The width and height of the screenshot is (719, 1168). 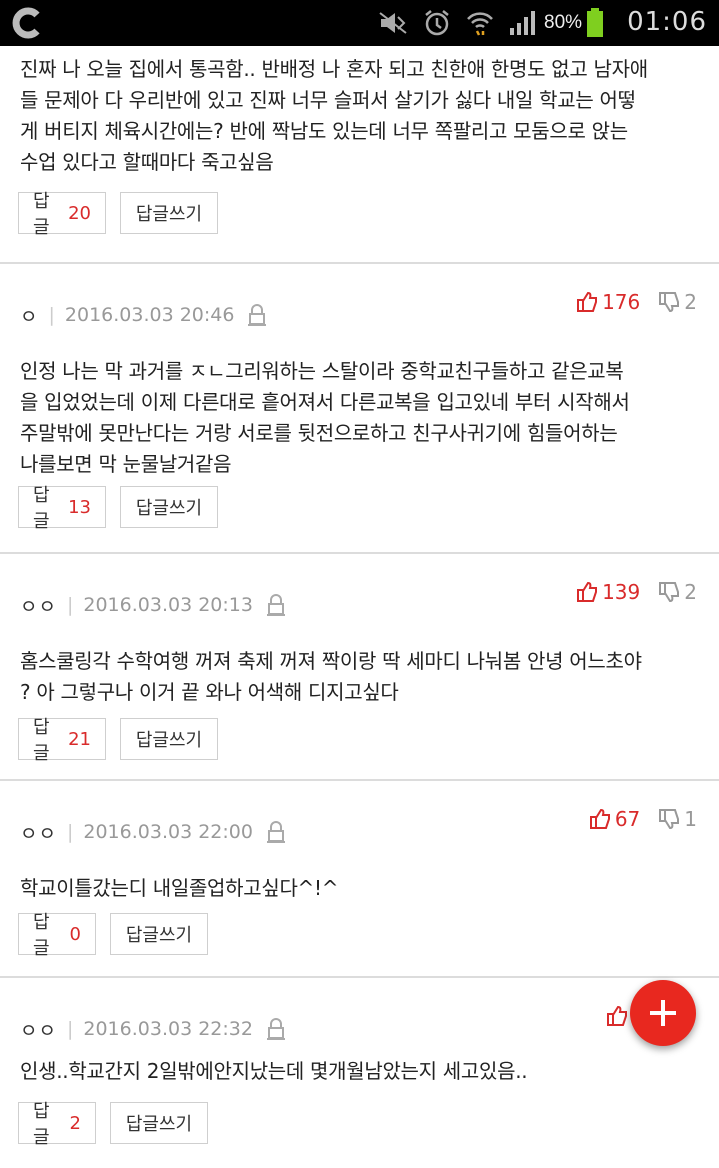 I want to click on comment-meta: ㅇㅇ | 2016.03.03 20:13, so click(x=152, y=605).